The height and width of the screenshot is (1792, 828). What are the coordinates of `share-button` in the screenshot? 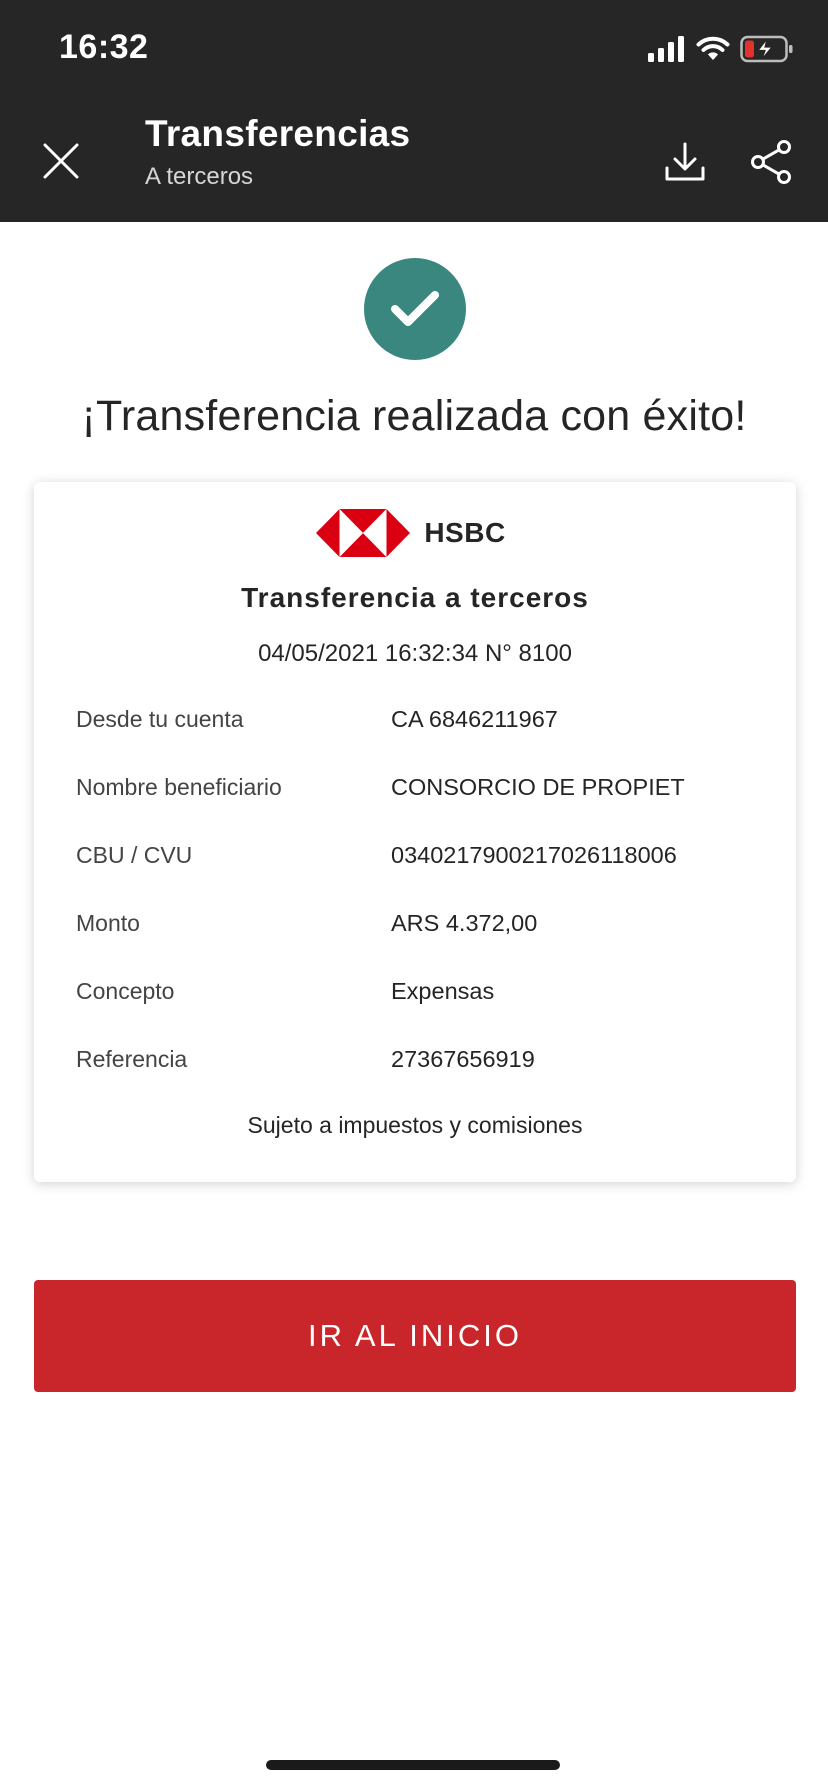 It's located at (771, 162).